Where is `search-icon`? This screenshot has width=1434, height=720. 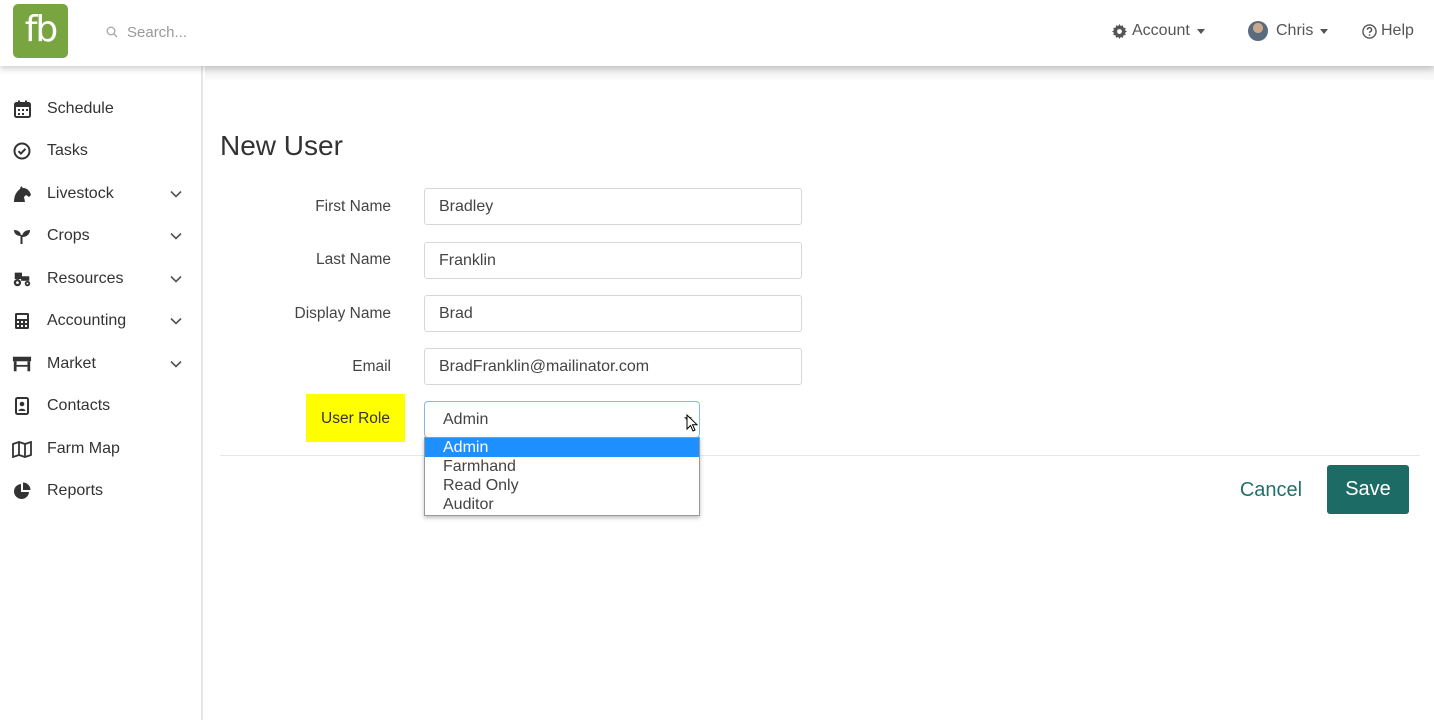
search-icon is located at coordinates (112, 32).